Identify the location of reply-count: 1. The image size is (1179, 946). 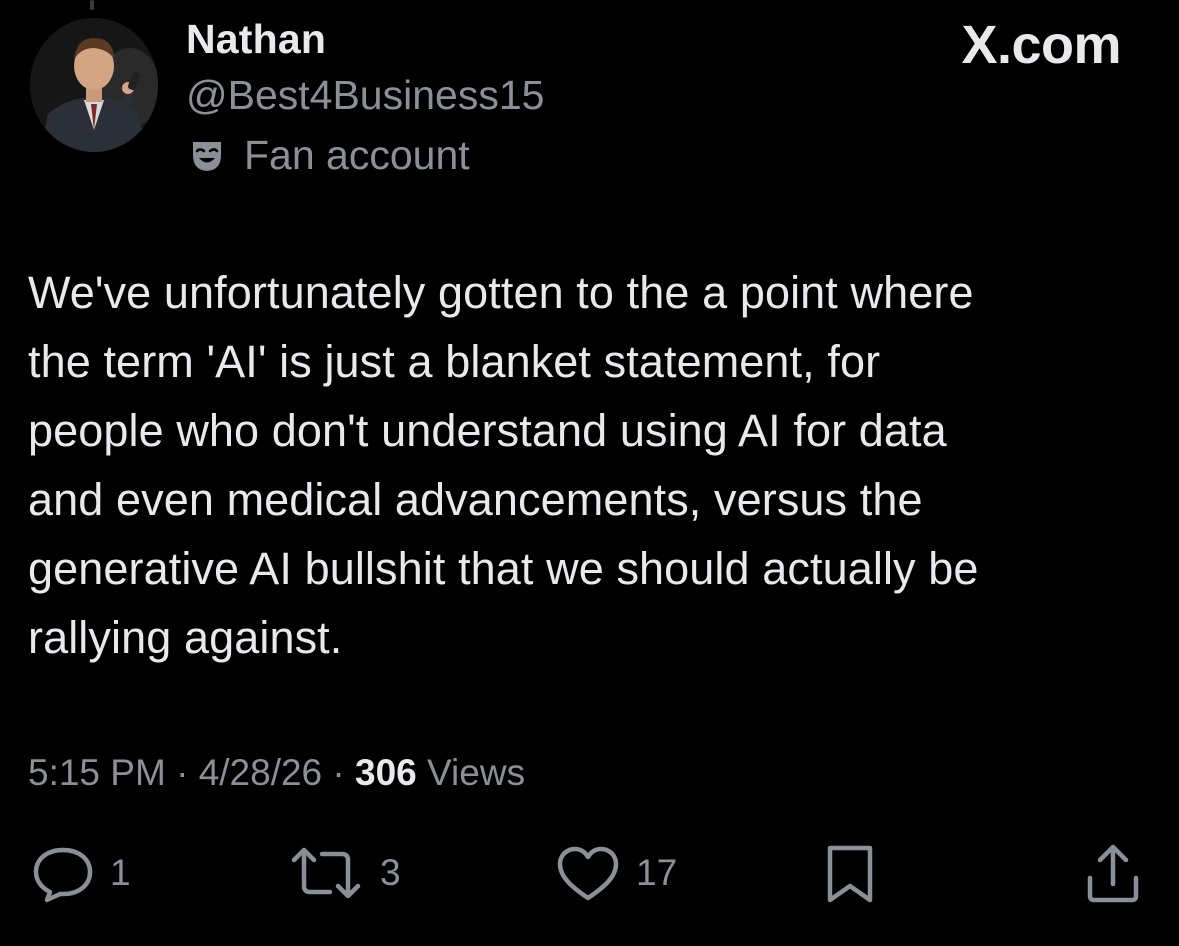
(120, 872).